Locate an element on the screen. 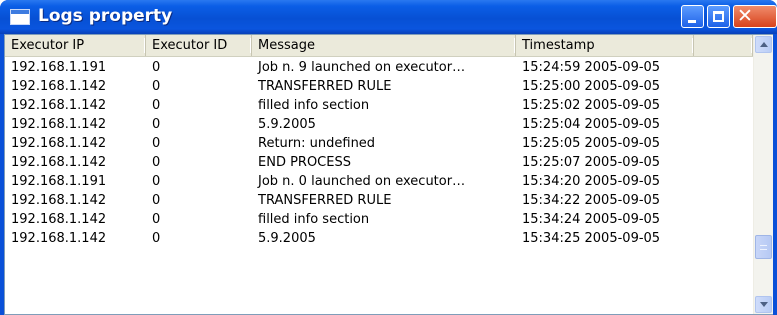  close-button: ✕ is located at coordinates (755, 16).